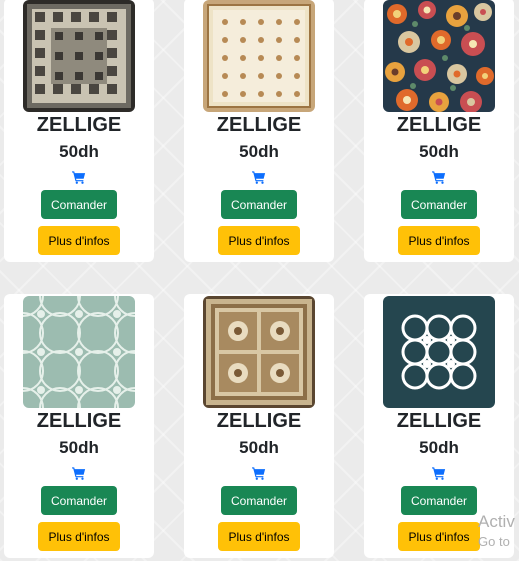 Image resolution: width=519 pixels, height=561 pixels. Describe the element at coordinates (496, 521) in the screenshot. I see `watermark-line-1: Activ` at that location.